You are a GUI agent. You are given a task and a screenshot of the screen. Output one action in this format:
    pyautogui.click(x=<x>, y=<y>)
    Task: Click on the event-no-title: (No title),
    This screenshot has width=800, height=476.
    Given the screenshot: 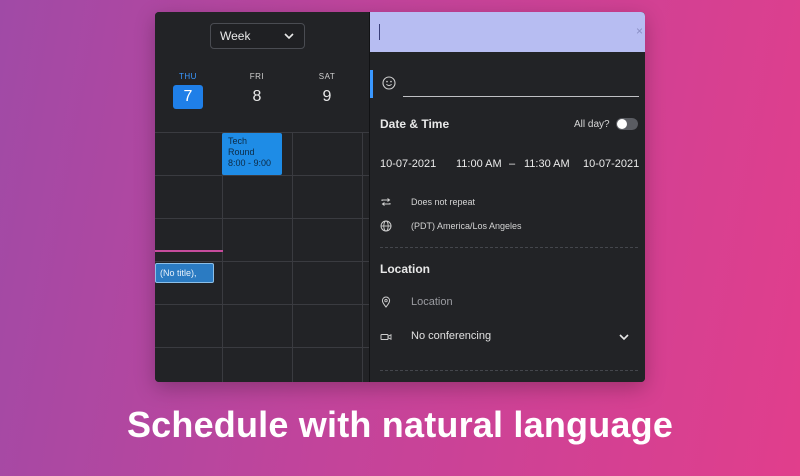 What is the action you would take?
    pyautogui.click(x=184, y=273)
    